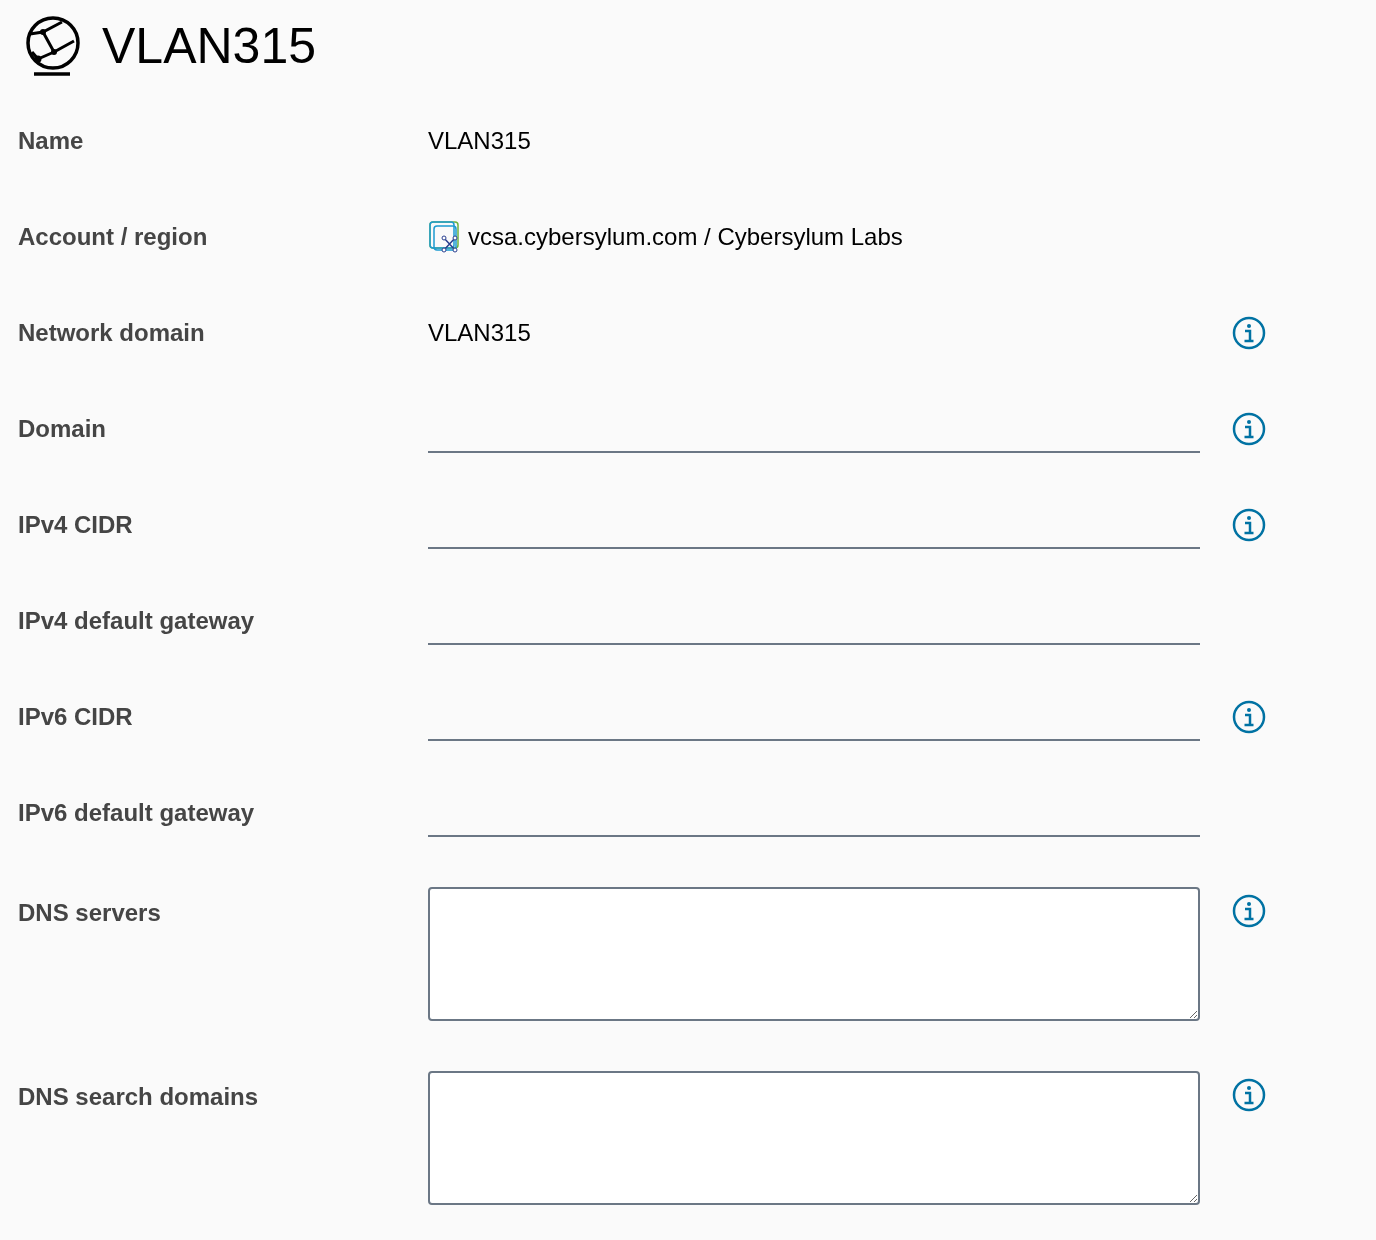  I want to click on page-title: VLAN315, so click(209, 46).